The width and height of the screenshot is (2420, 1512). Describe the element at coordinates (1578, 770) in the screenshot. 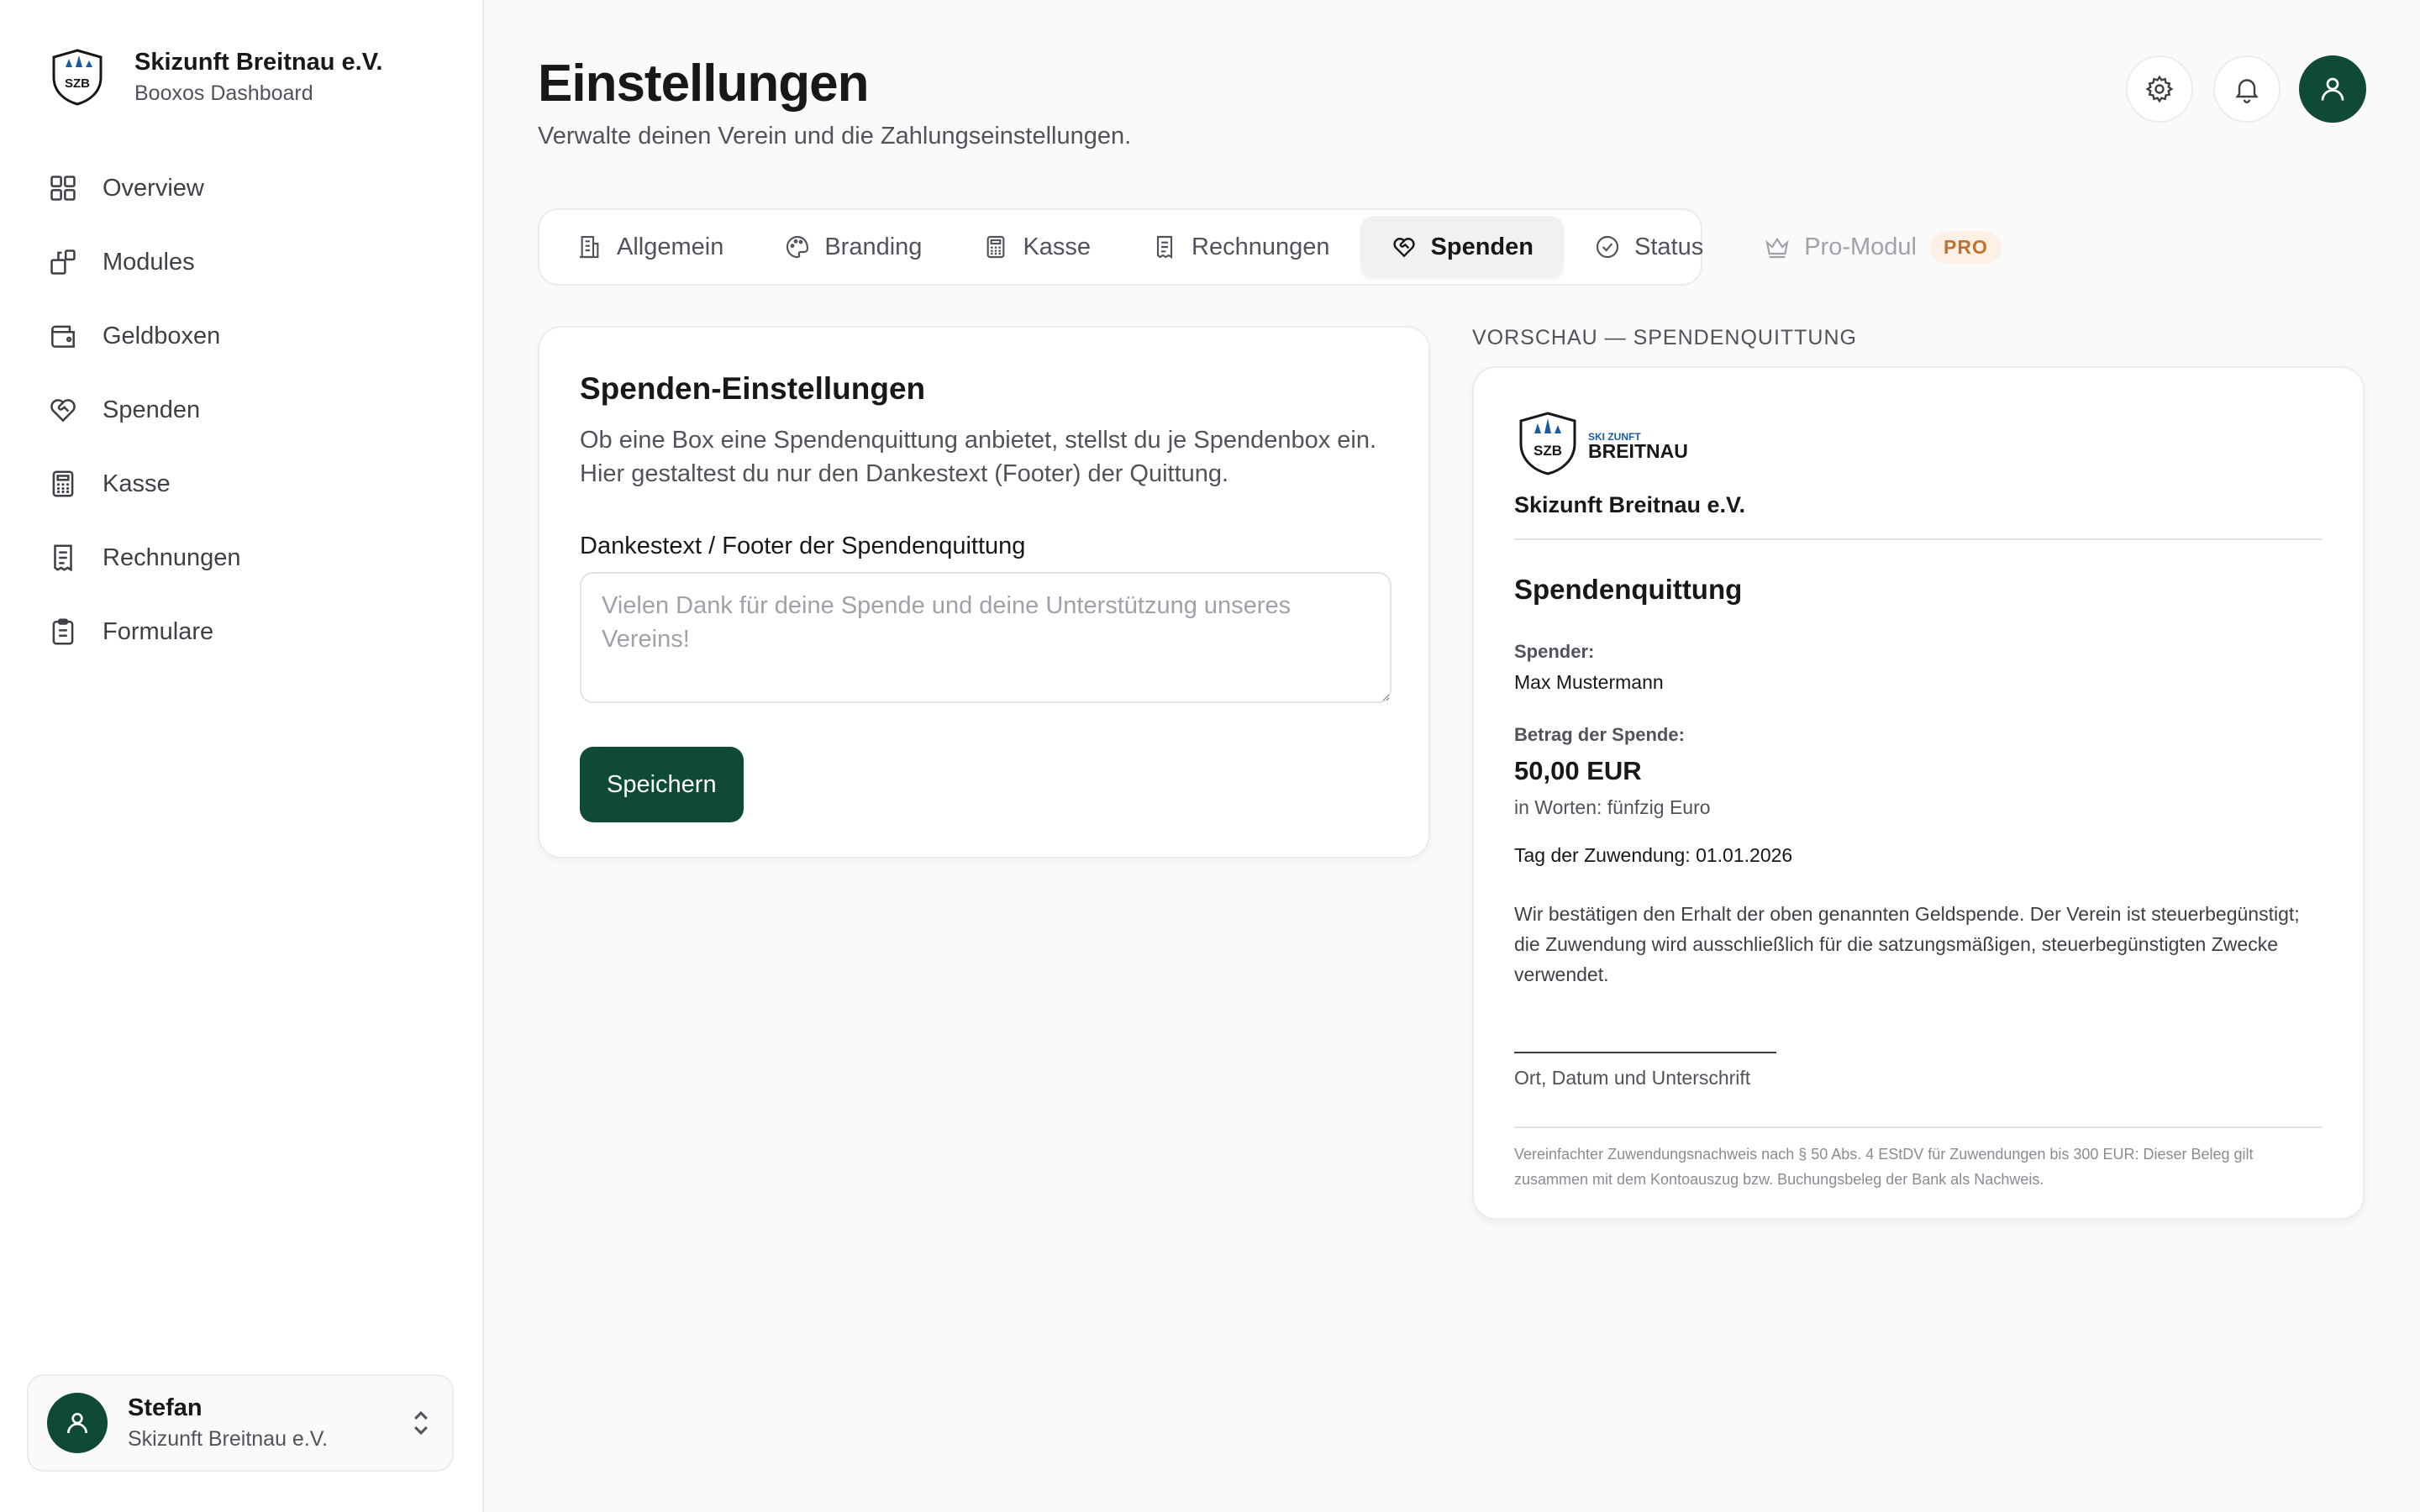

I see `donation-amount: 50,00 EUR` at that location.